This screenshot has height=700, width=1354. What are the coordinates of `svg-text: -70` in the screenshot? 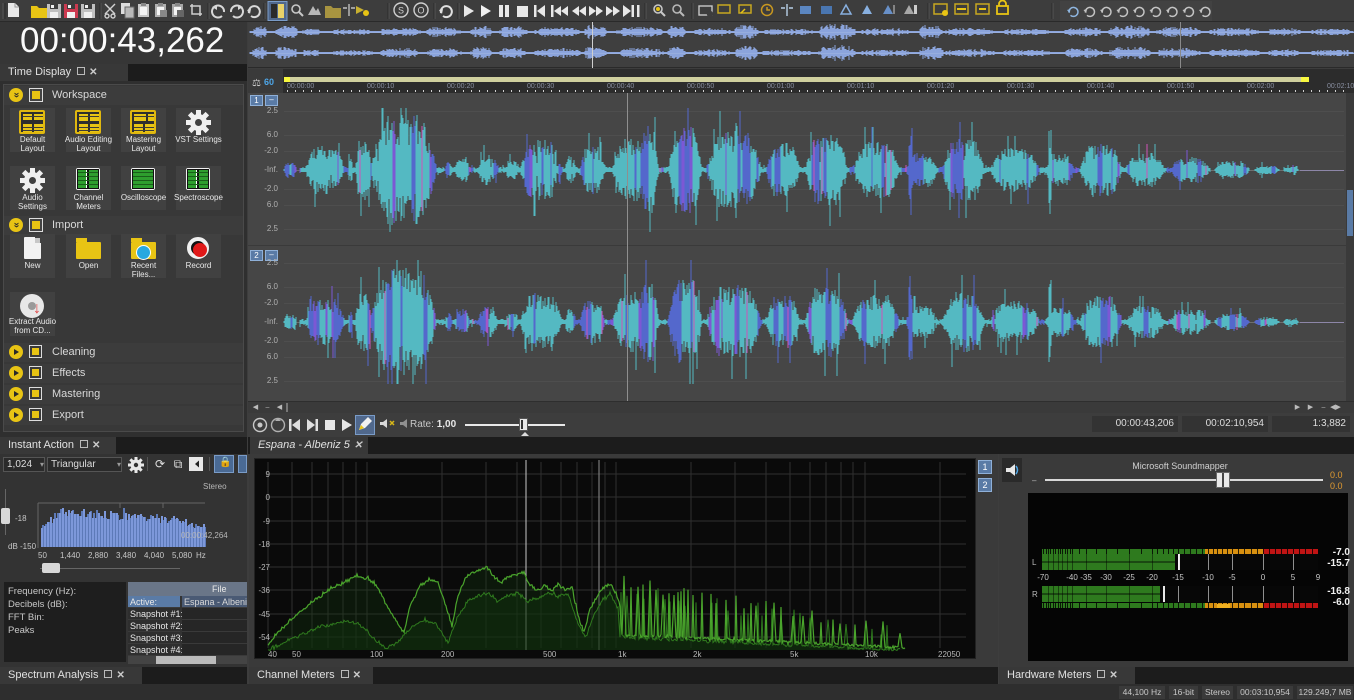 It's located at (1043, 577).